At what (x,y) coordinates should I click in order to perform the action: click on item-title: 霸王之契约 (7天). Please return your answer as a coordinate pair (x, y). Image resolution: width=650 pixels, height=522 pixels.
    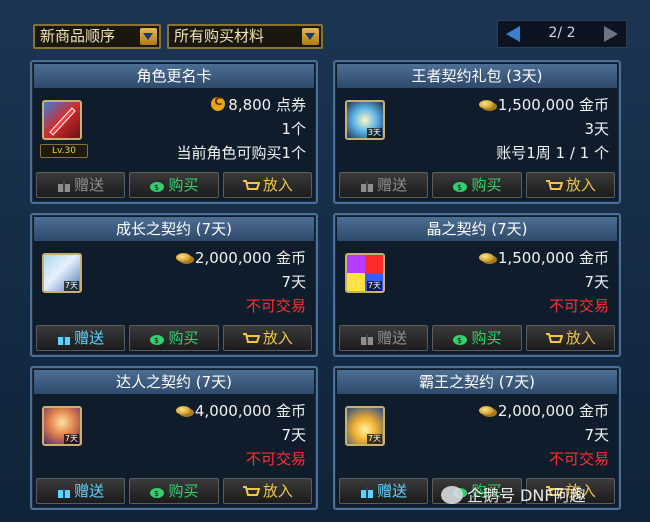
    Looking at the image, I should click on (477, 382).